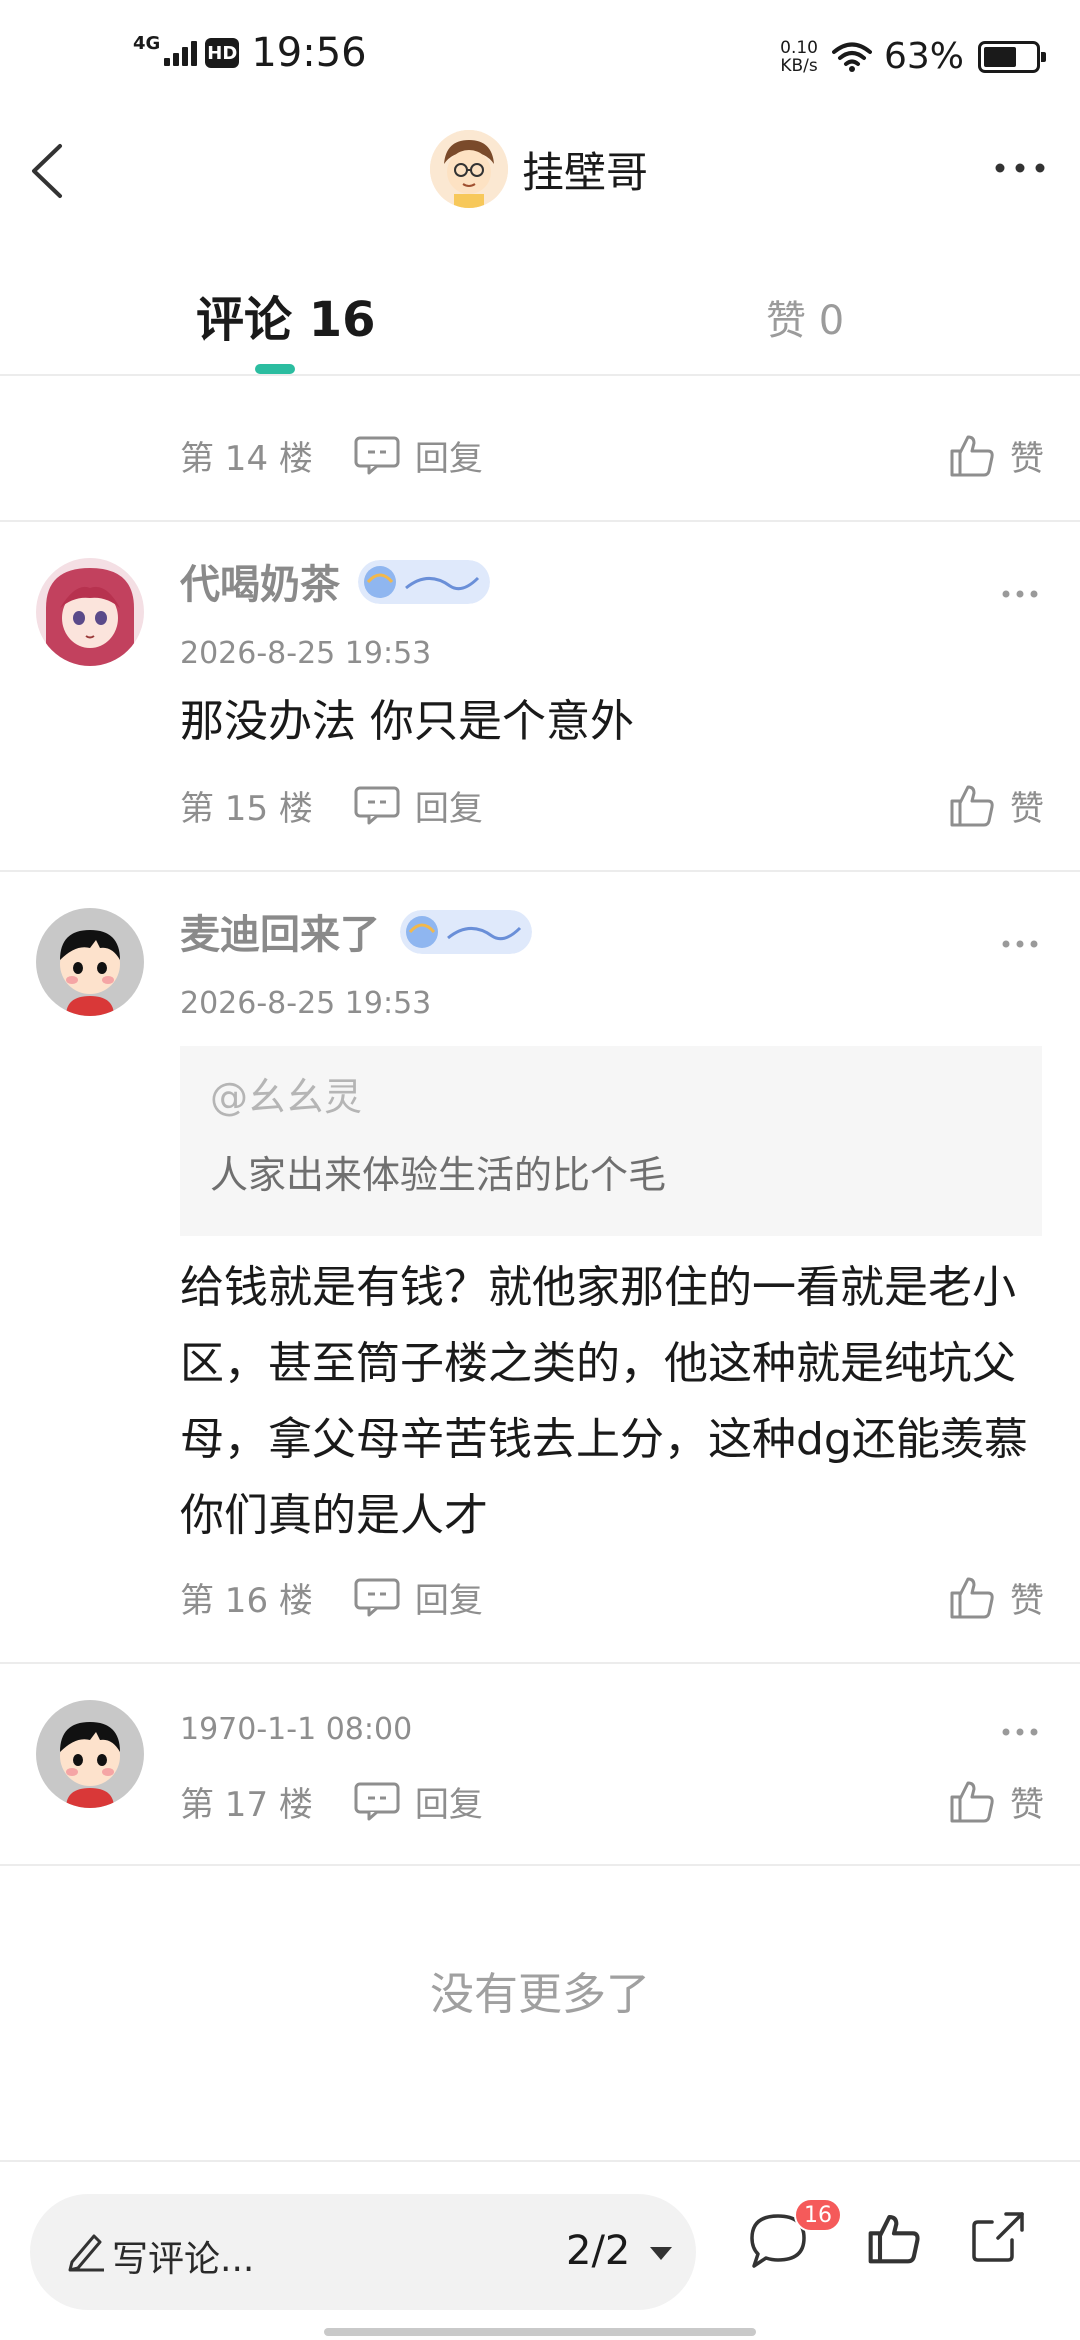 This screenshot has width=1080, height=2340. I want to click on anime-girl-avatar-icon, so click(90, 612).